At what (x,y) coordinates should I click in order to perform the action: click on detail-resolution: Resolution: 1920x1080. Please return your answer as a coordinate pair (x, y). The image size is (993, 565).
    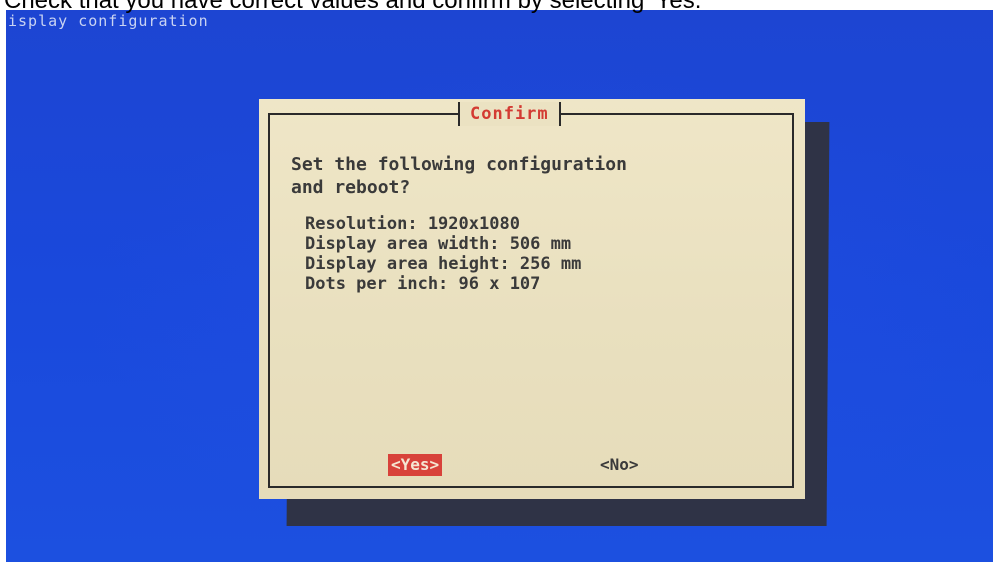
    Looking at the image, I should click on (412, 224).